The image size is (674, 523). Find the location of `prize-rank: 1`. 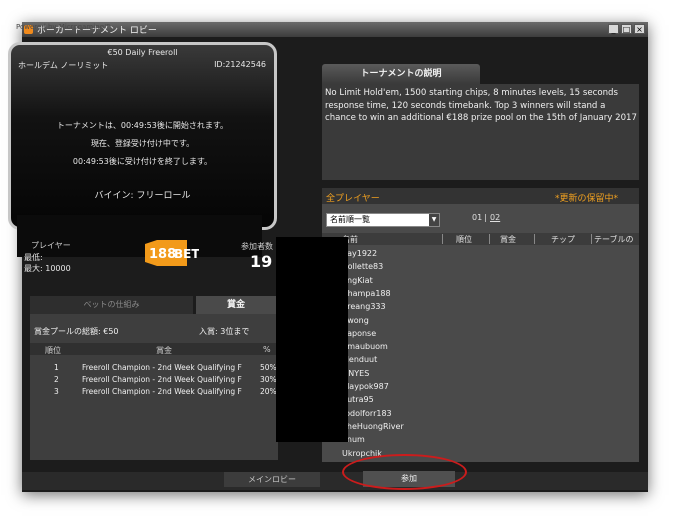

prize-rank: 1 is located at coordinates (56, 367).